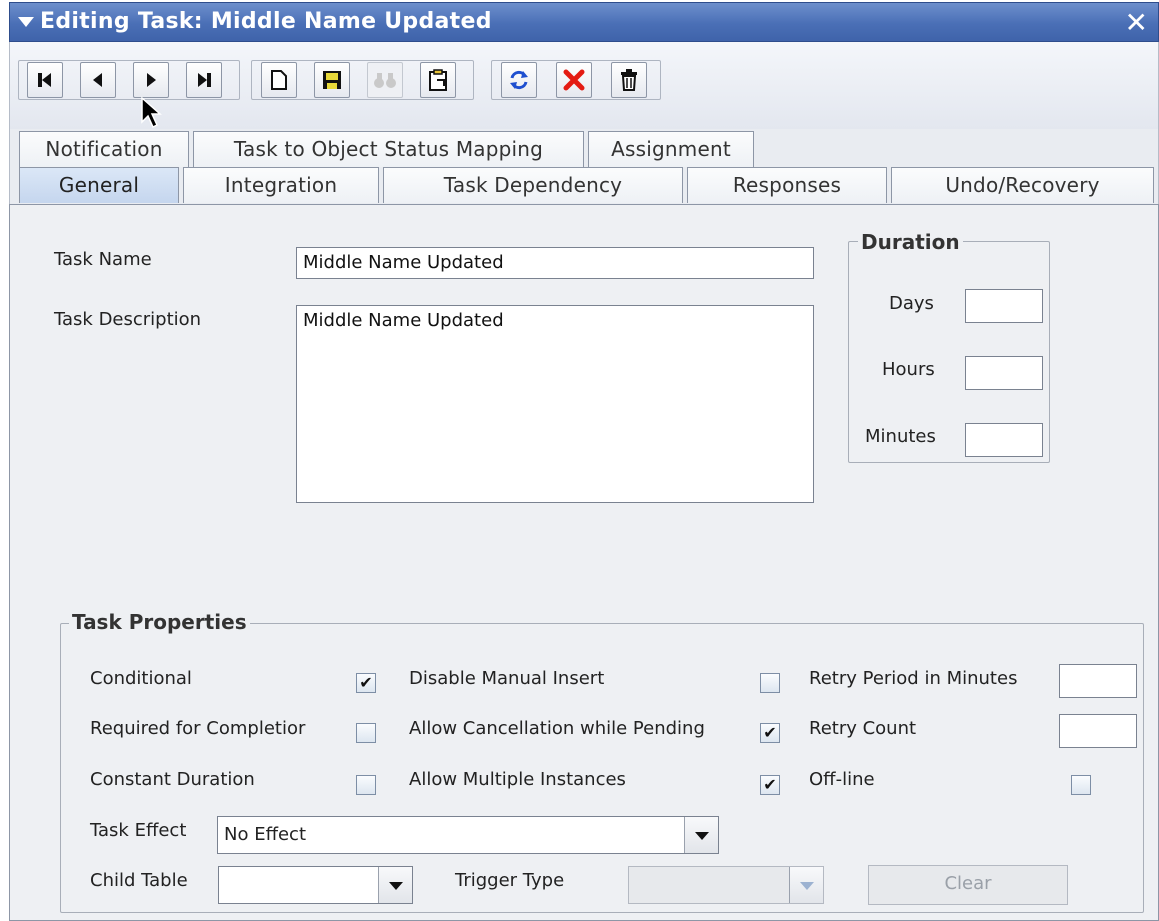 The width and height of the screenshot is (1159, 921). I want to click on tab-assignment: Assignment, so click(671, 149).